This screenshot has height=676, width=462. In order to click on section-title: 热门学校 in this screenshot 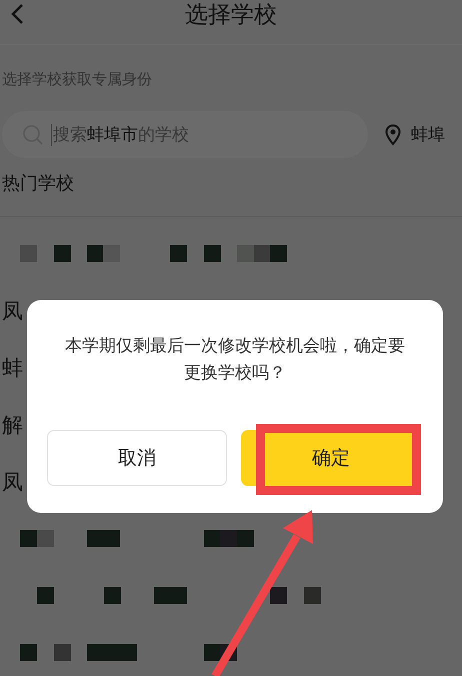, I will do `click(231, 187)`.